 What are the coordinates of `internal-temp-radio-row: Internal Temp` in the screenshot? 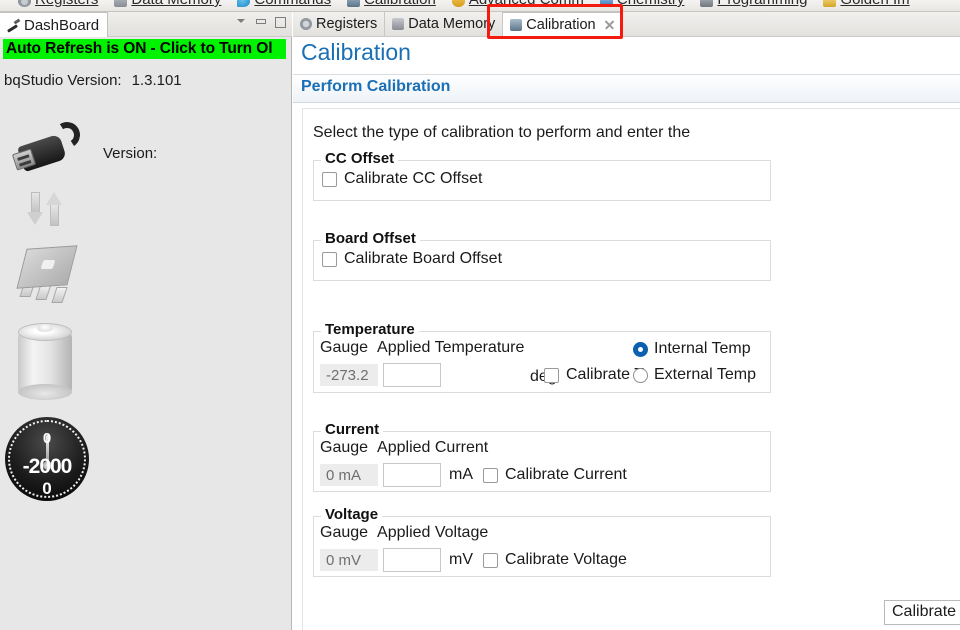 It's located at (692, 349).